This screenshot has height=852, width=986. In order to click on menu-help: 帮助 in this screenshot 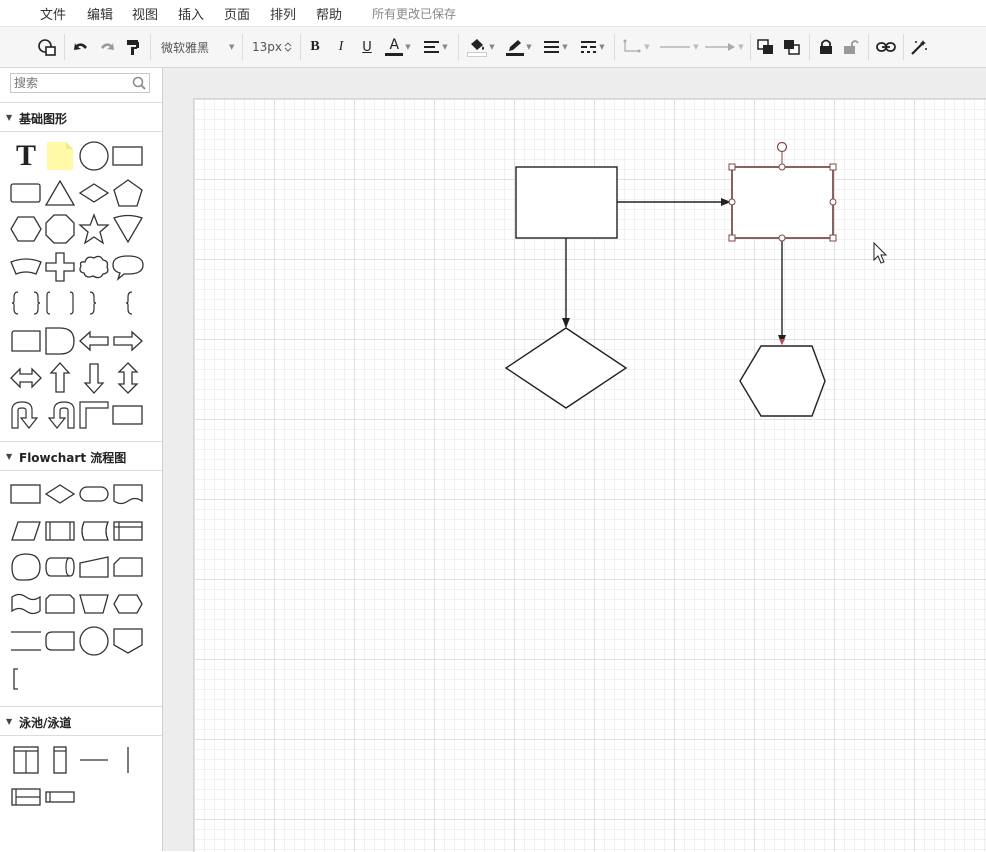, I will do `click(329, 13)`.